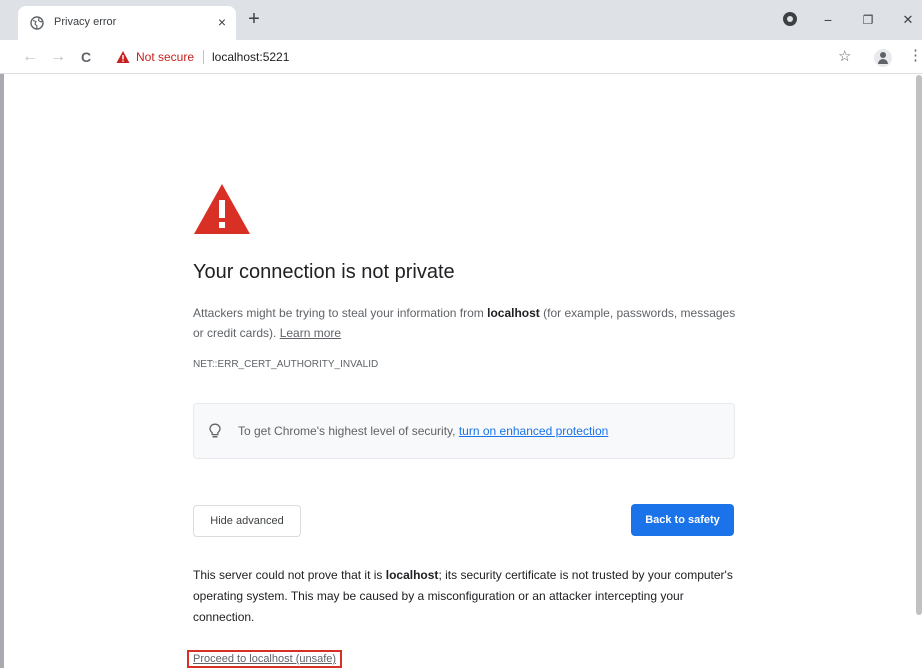 This screenshot has width=922, height=668. Describe the element at coordinates (868, 20) in the screenshot. I see `restore-button: ❐` at that location.